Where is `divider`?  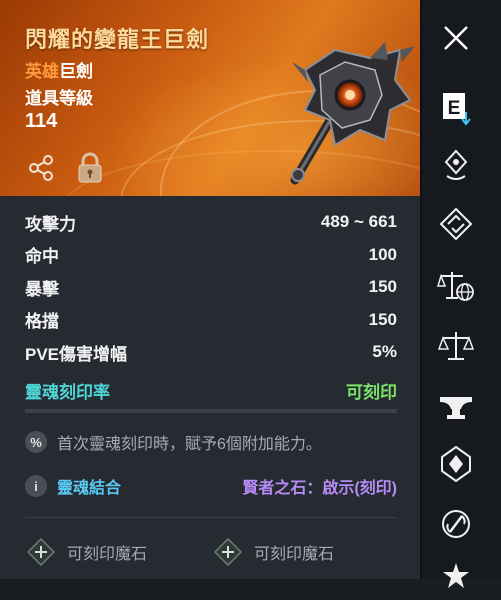 divider is located at coordinates (211, 517).